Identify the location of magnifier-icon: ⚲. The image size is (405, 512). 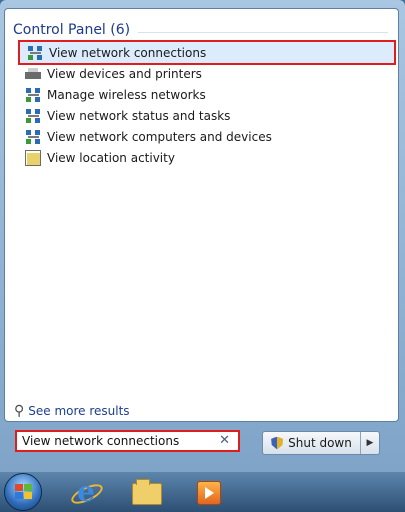
(19, 411).